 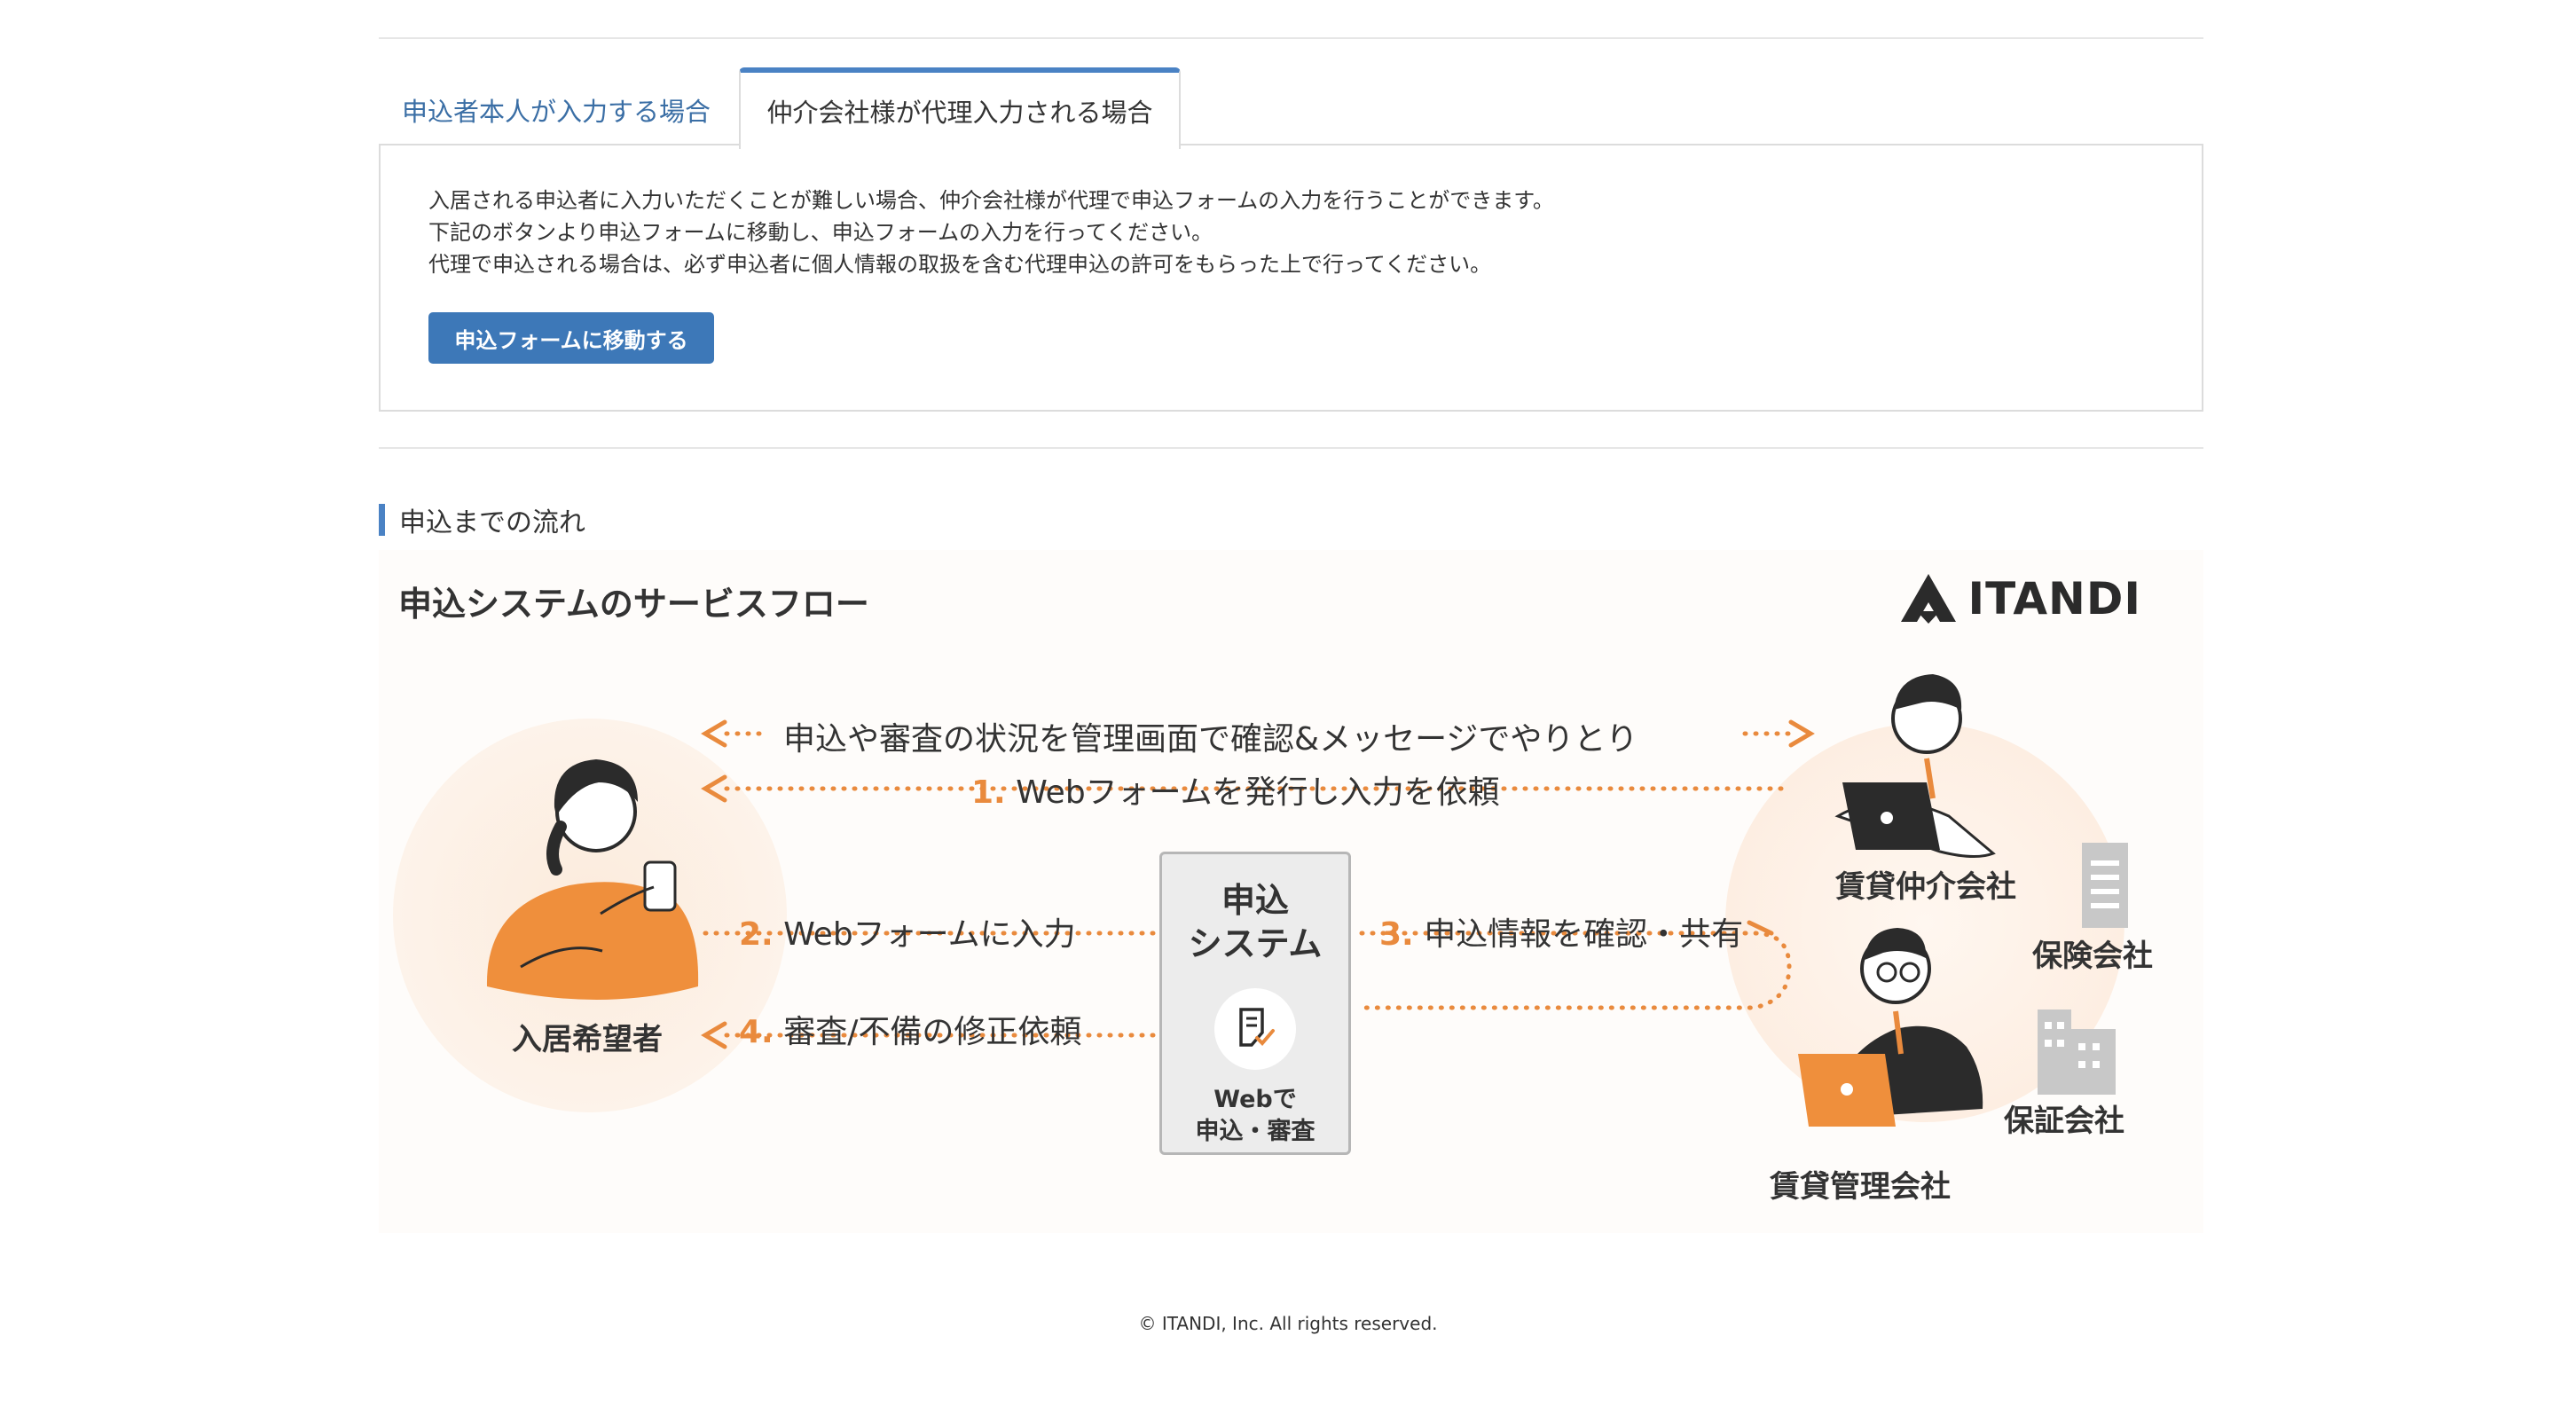 I want to click on broker-label: 賃貸仲介会社, so click(x=1925, y=887).